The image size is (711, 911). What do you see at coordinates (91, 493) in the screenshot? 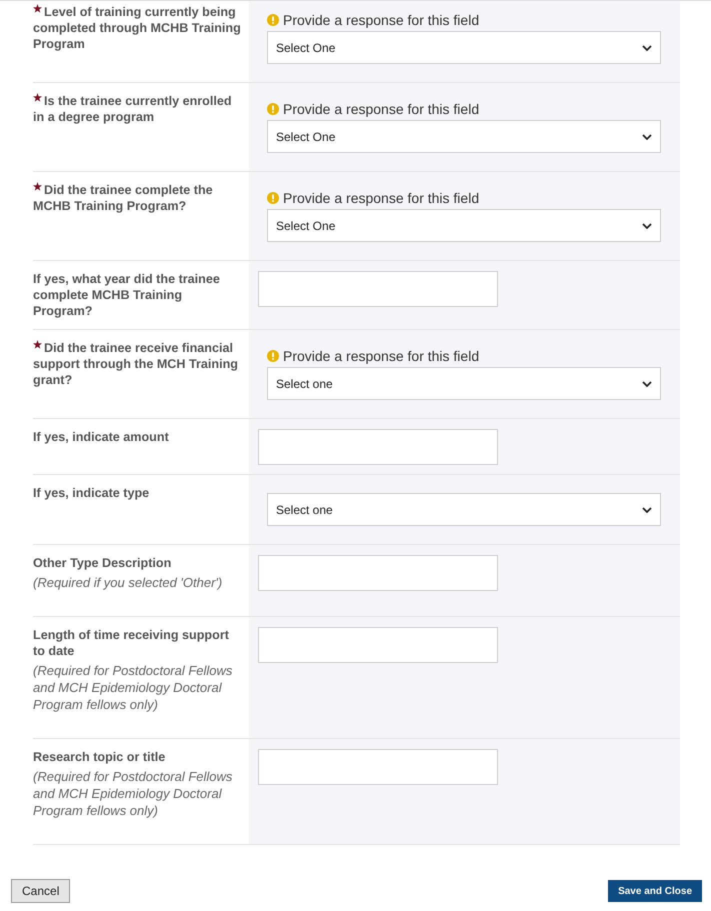
I see `field-label: If yes, indicate type` at bounding box center [91, 493].